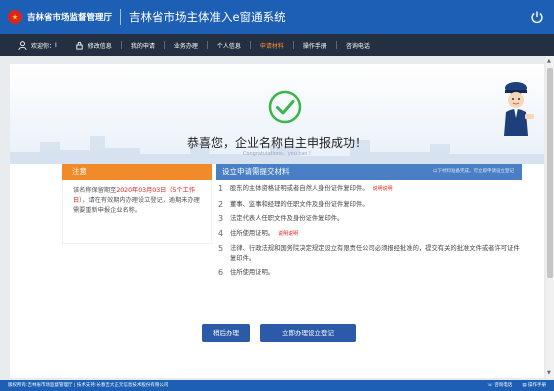 The height and width of the screenshot is (391, 554). Describe the element at coordinates (221, 188) in the screenshot. I see `item-number: 1` at that location.